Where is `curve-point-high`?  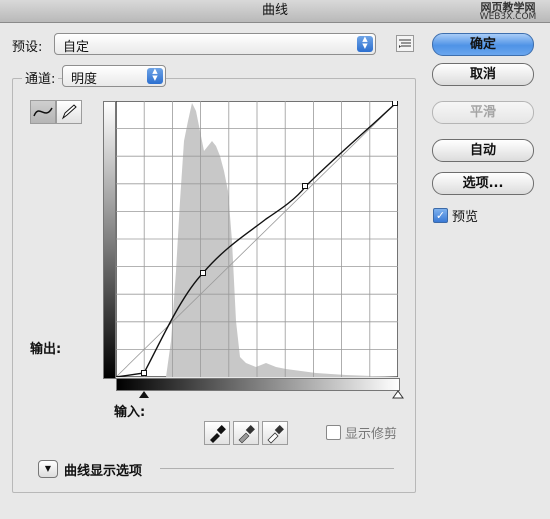 curve-point-high is located at coordinates (305, 186).